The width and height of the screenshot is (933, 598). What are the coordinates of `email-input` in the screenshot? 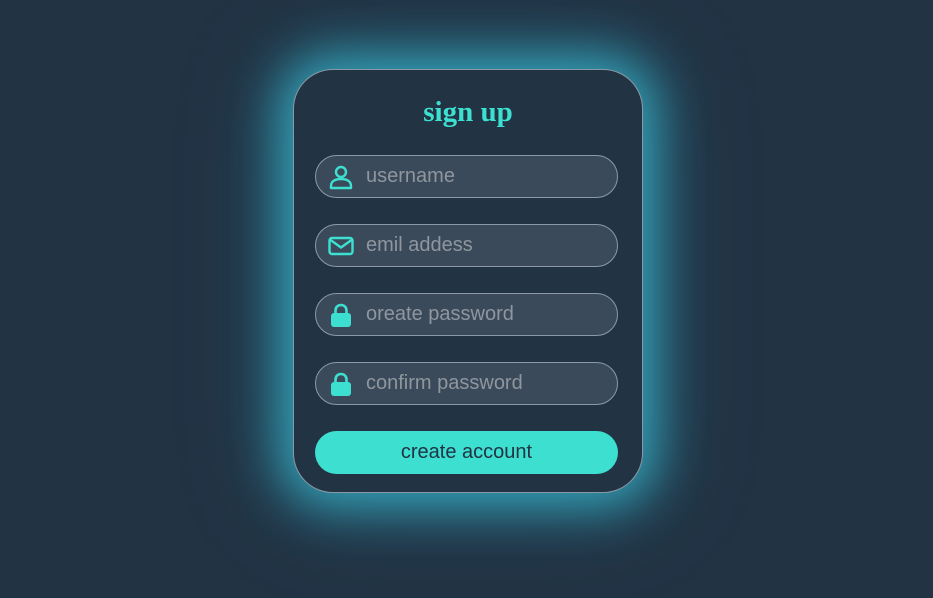 It's located at (486, 245).